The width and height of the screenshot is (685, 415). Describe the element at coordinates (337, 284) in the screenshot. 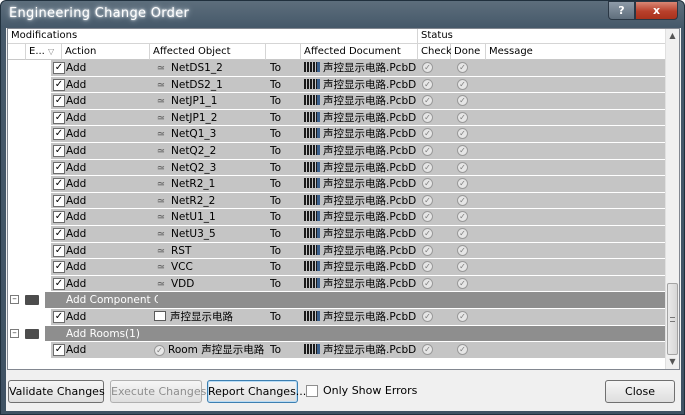

I see `table-row: ✓ Add ≃ VDD To 声控显示电路.PcbD ✓ ✓` at that location.